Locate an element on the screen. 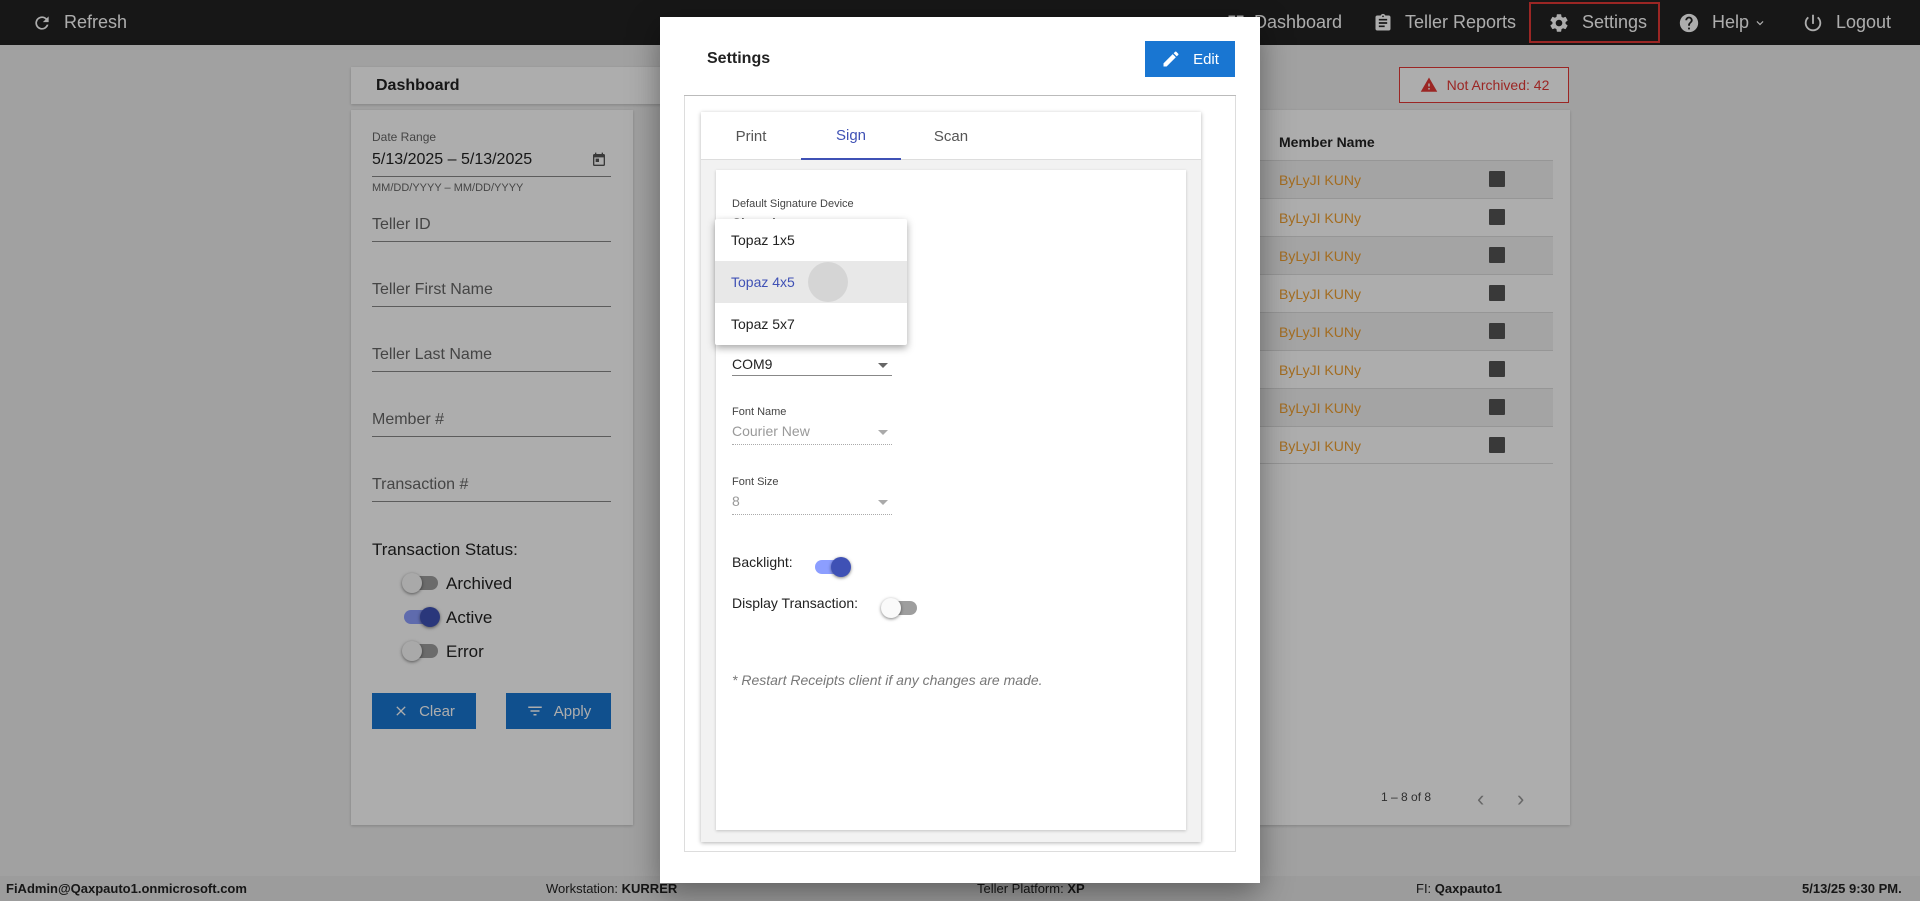  default-device-label: Default Signature Device is located at coordinates (793, 204).